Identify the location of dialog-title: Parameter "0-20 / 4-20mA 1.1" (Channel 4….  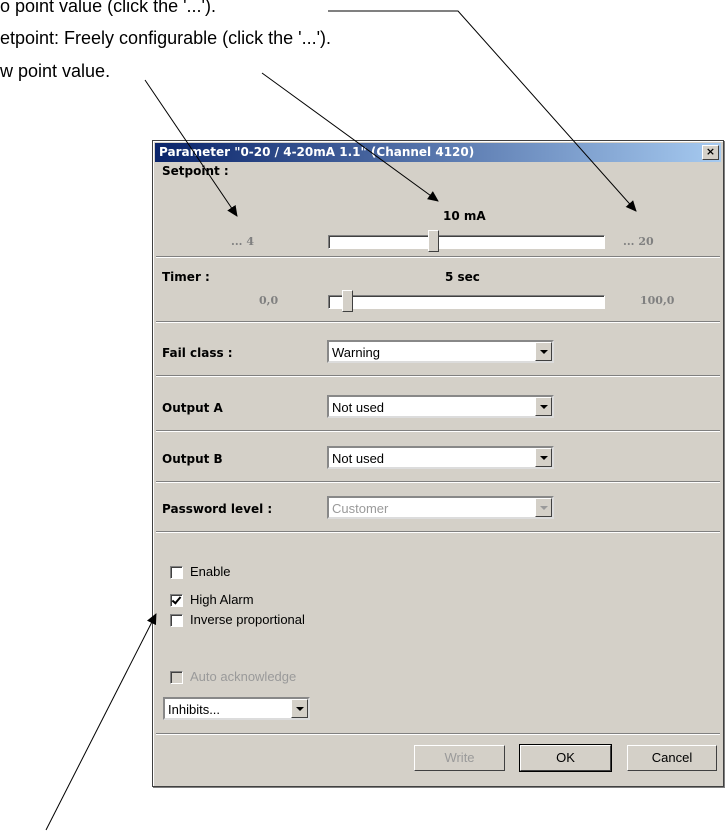
(317, 152).